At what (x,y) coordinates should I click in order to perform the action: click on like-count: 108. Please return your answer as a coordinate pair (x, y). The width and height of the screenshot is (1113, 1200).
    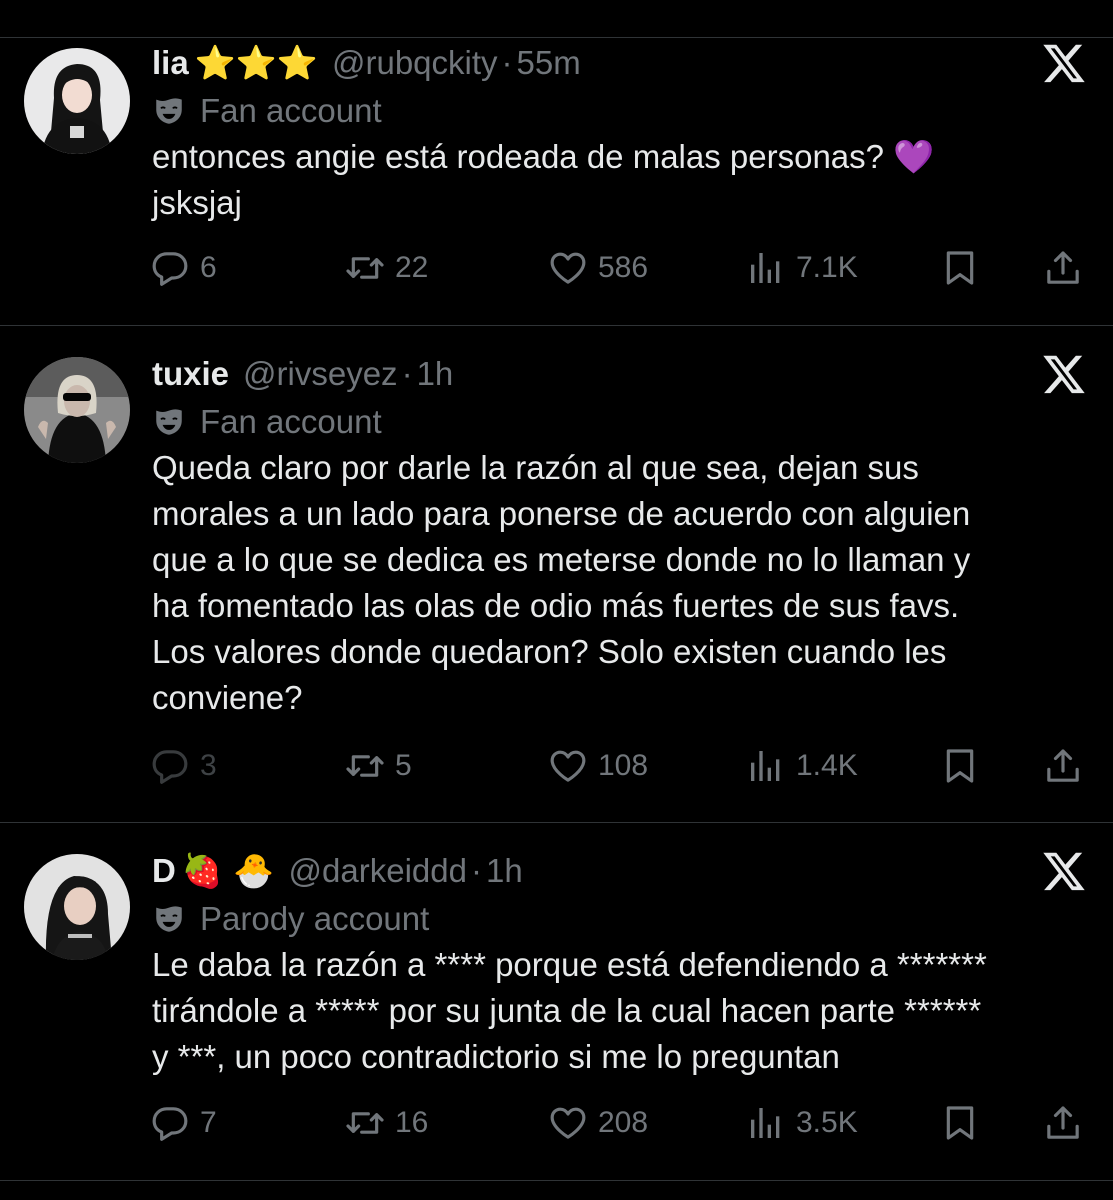
    Looking at the image, I should click on (623, 765).